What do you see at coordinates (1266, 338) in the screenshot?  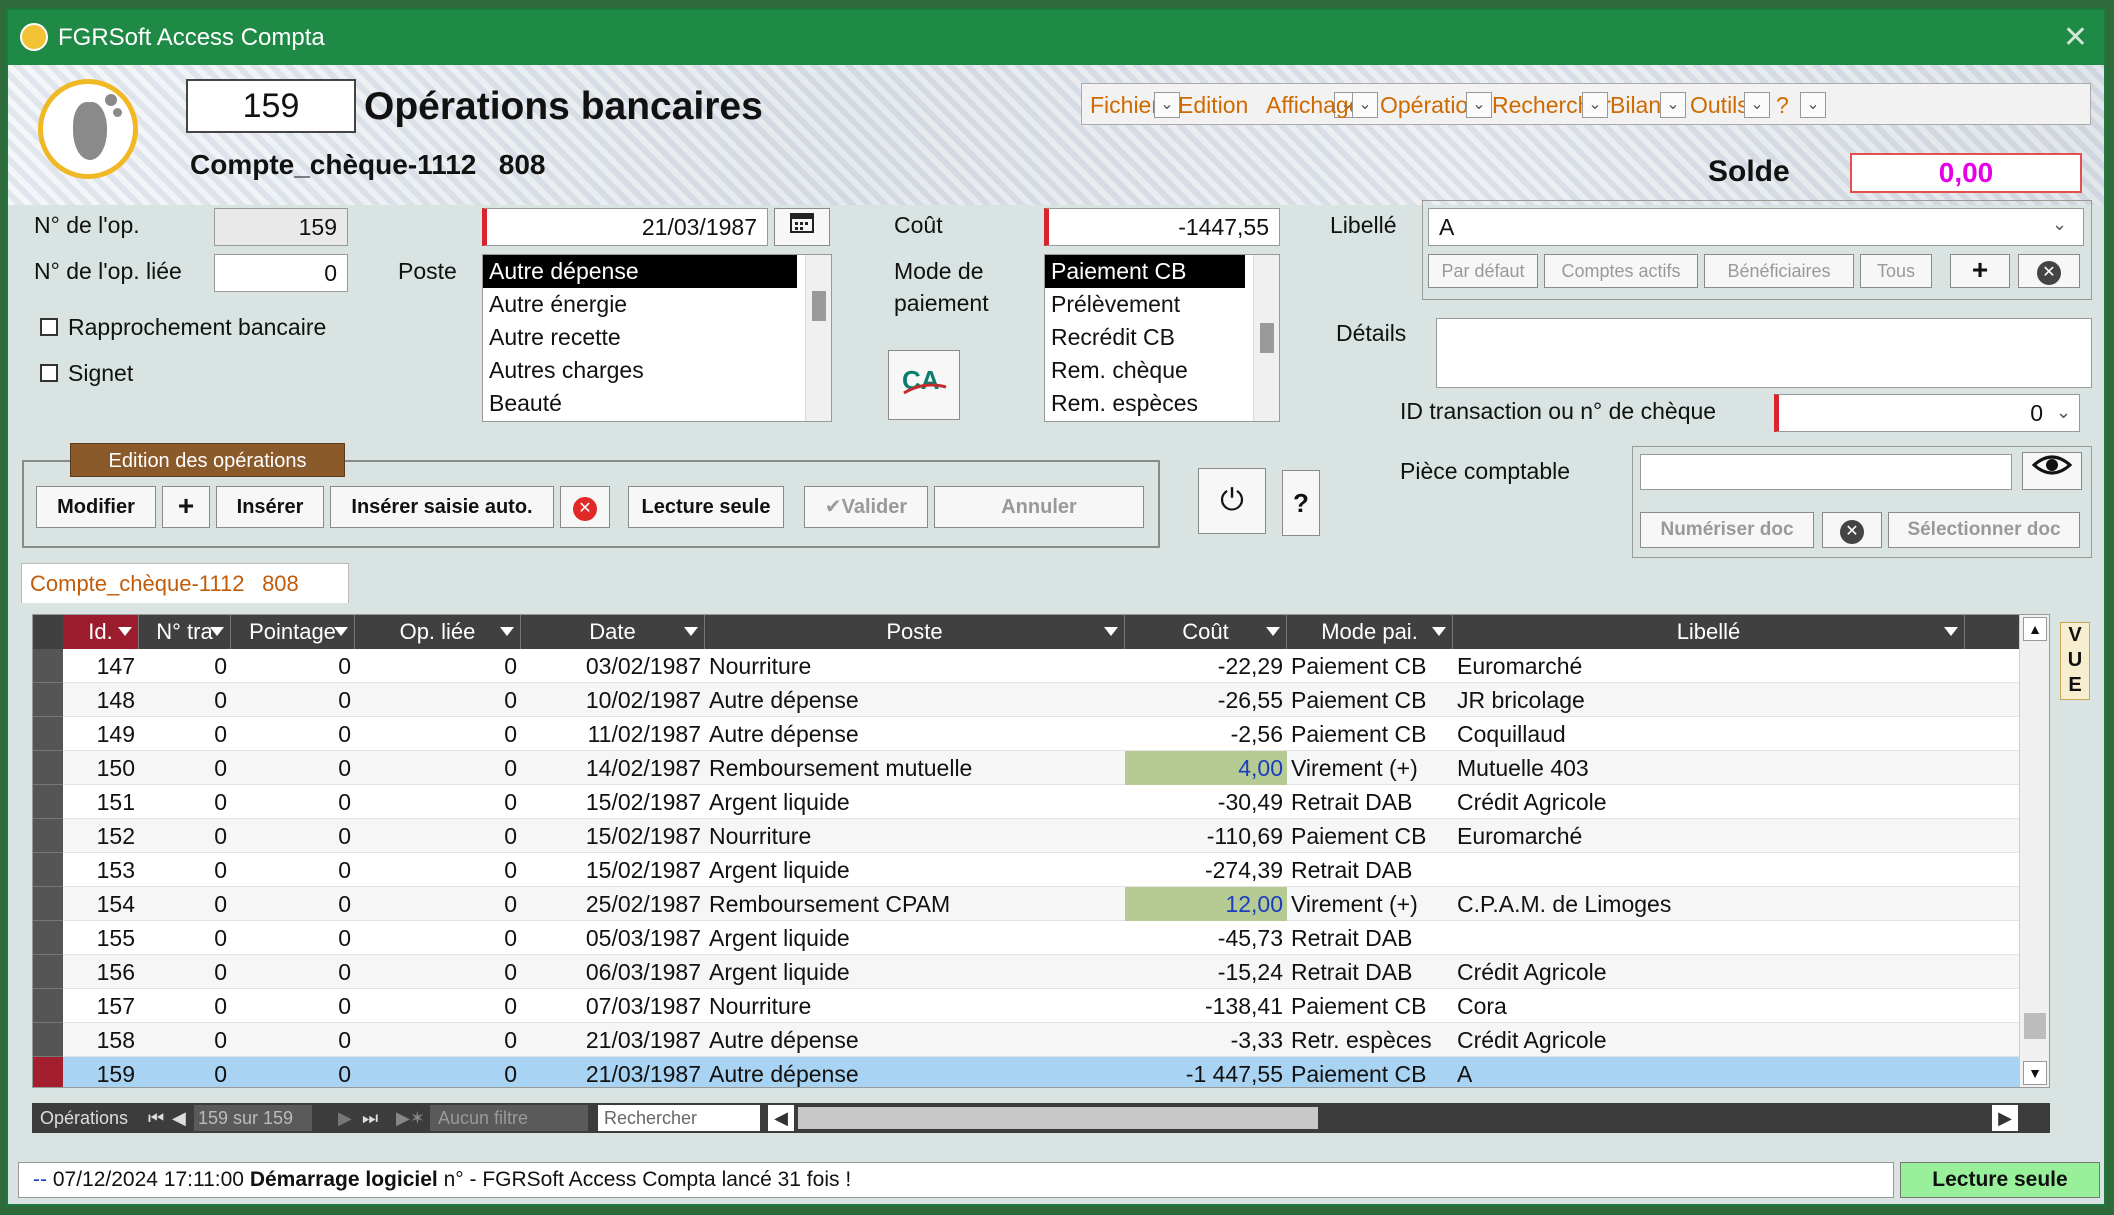 I see `mode-scrollbar` at bounding box center [1266, 338].